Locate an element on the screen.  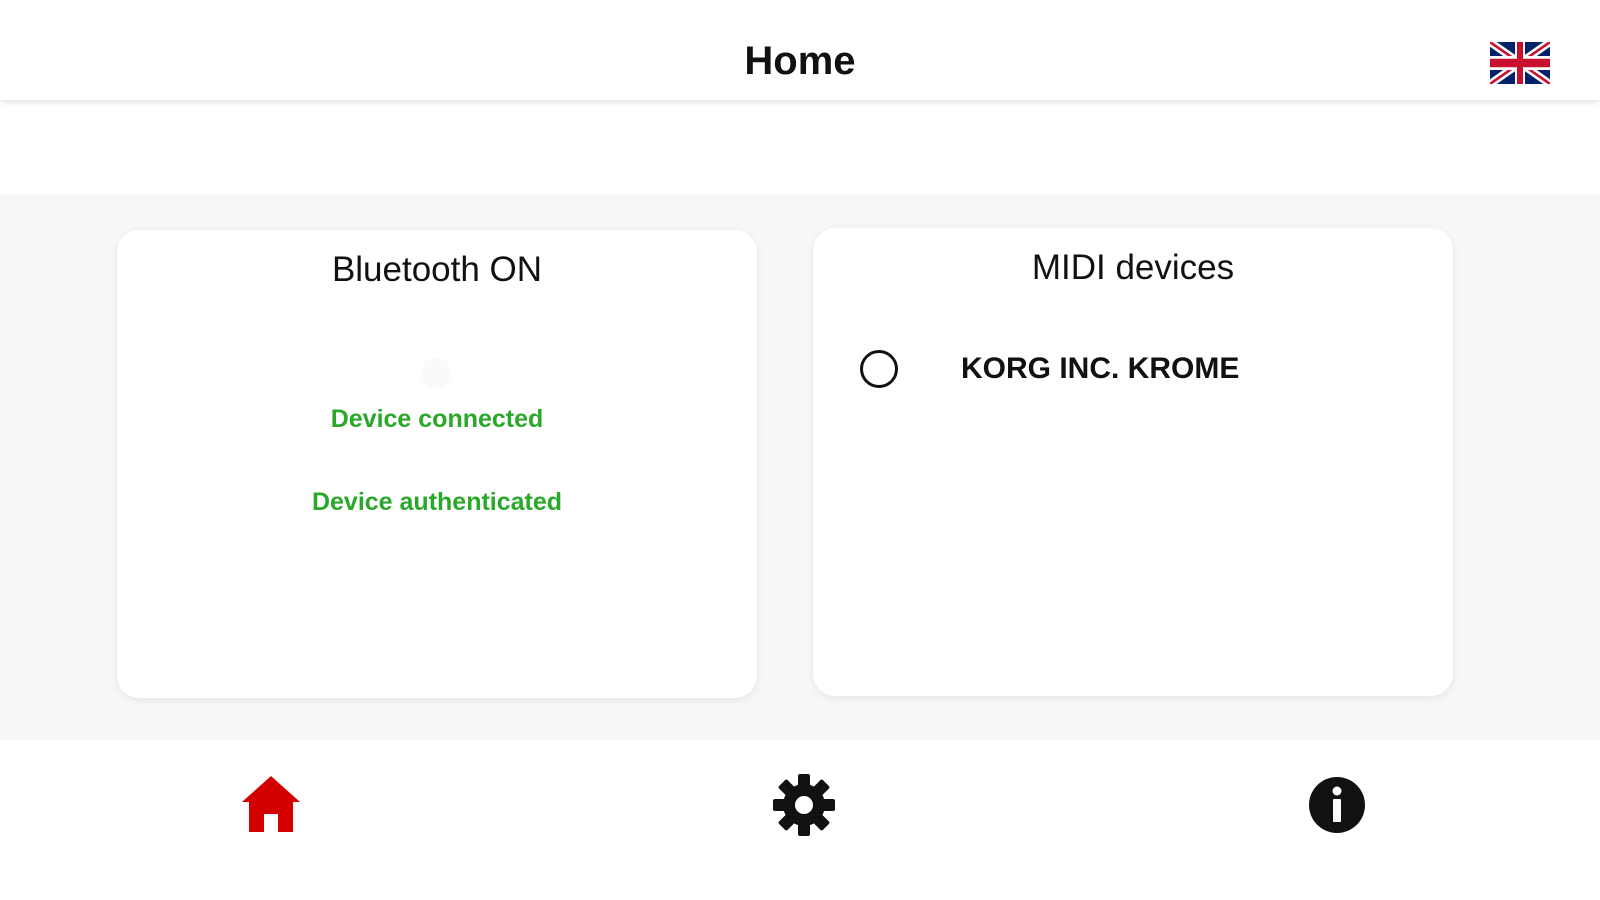
top-app-bar: Home is located at coordinates (800, 50).